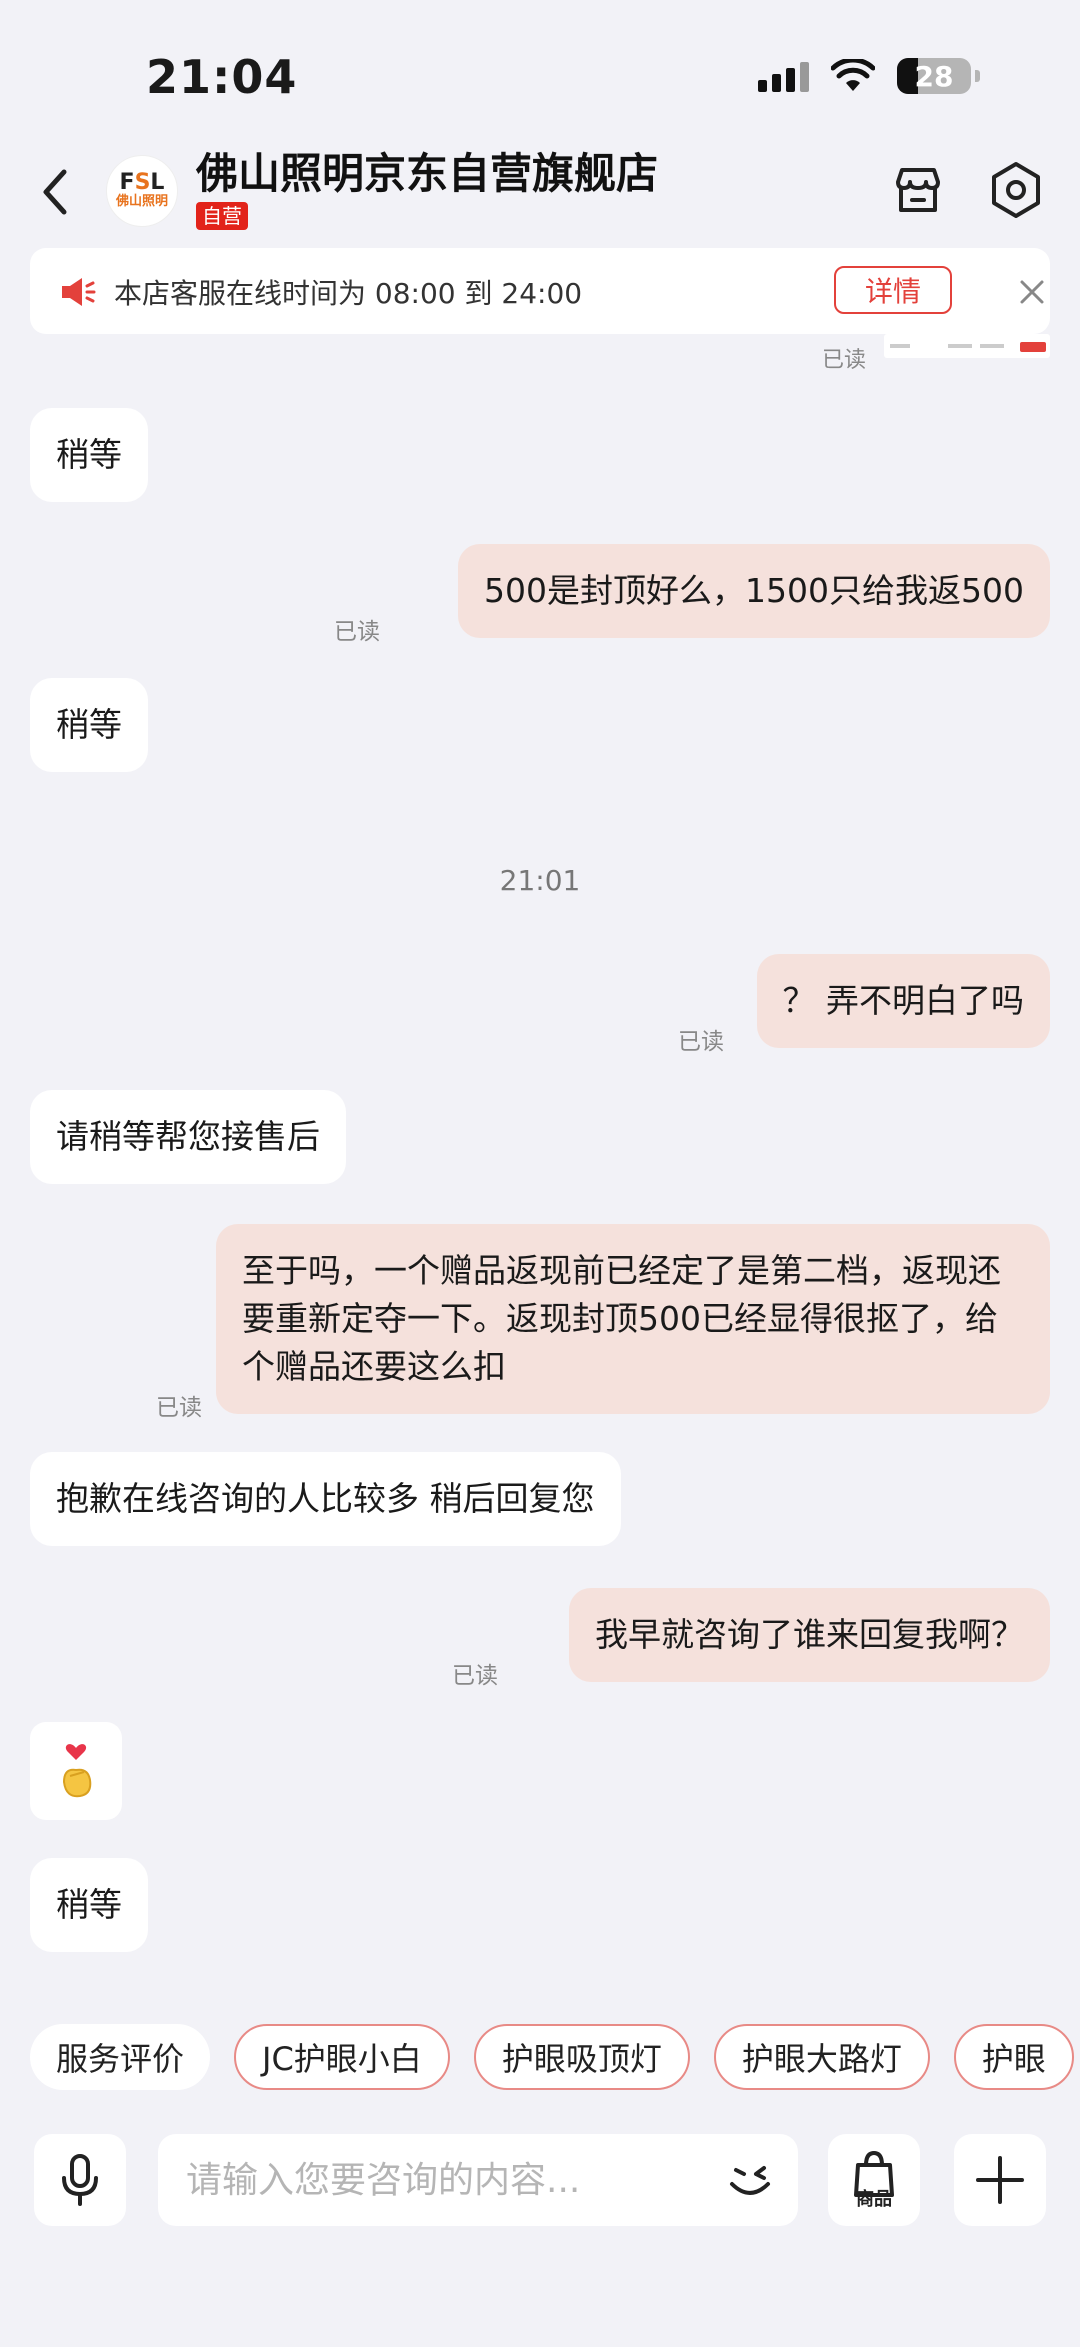 The height and width of the screenshot is (2347, 1080). Describe the element at coordinates (750, 2182) in the screenshot. I see `emoji-icon` at that location.